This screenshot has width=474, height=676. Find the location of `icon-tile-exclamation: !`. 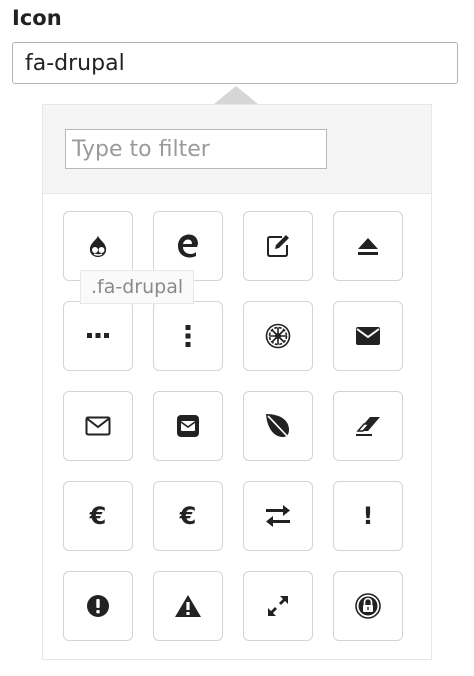

icon-tile-exclamation: ! is located at coordinates (368, 516).